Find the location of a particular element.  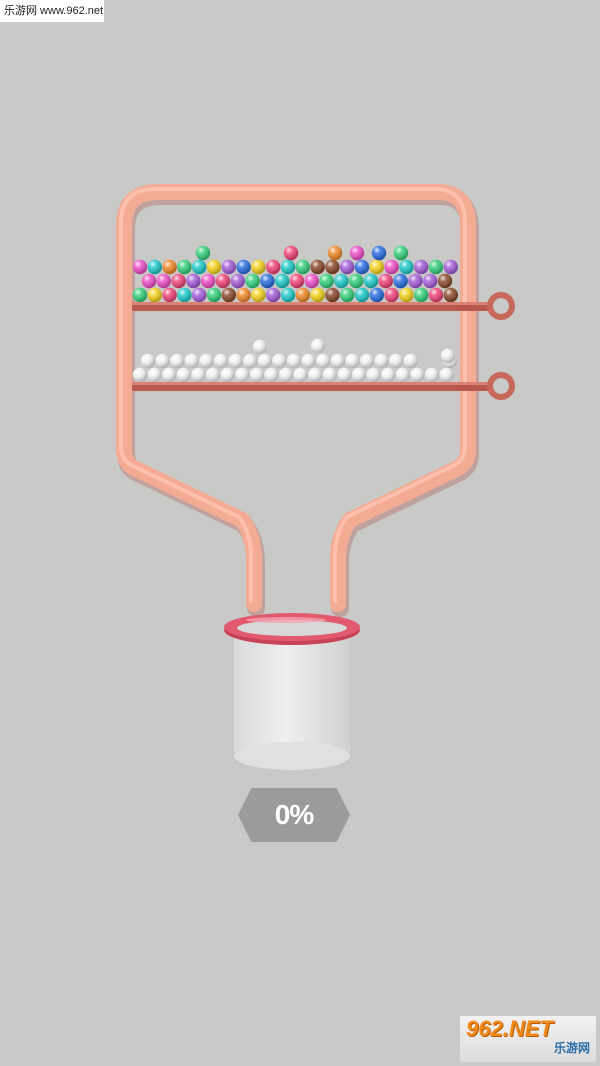

lower-ball-pile is located at coordinates (295, 360).